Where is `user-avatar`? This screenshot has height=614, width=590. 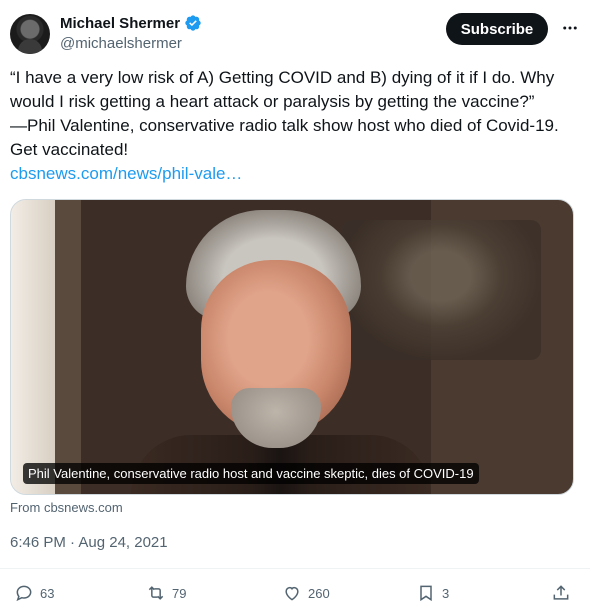 user-avatar is located at coordinates (30, 34).